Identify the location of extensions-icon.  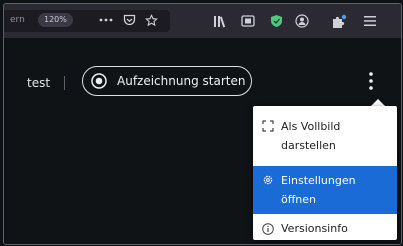
(339, 21).